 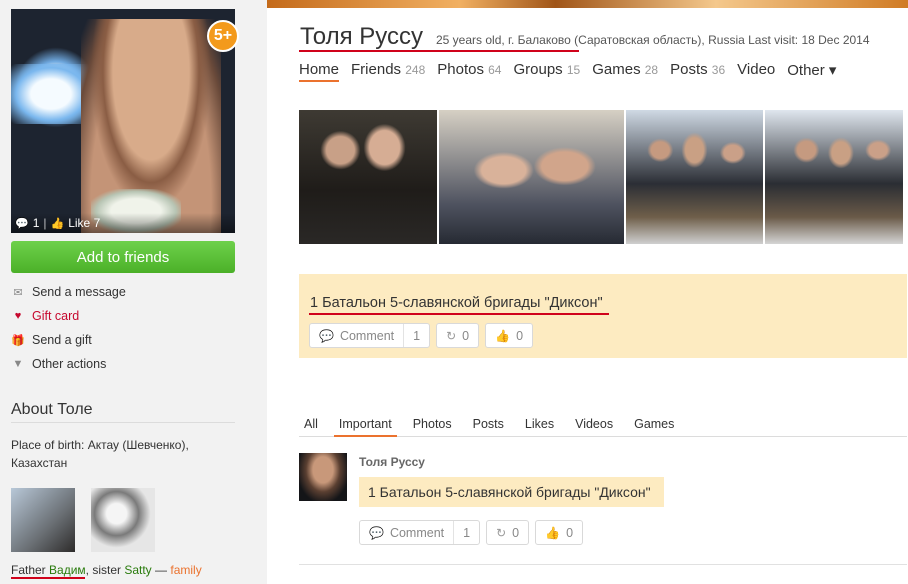 I want to click on nav-video: Video, so click(x=756, y=71).